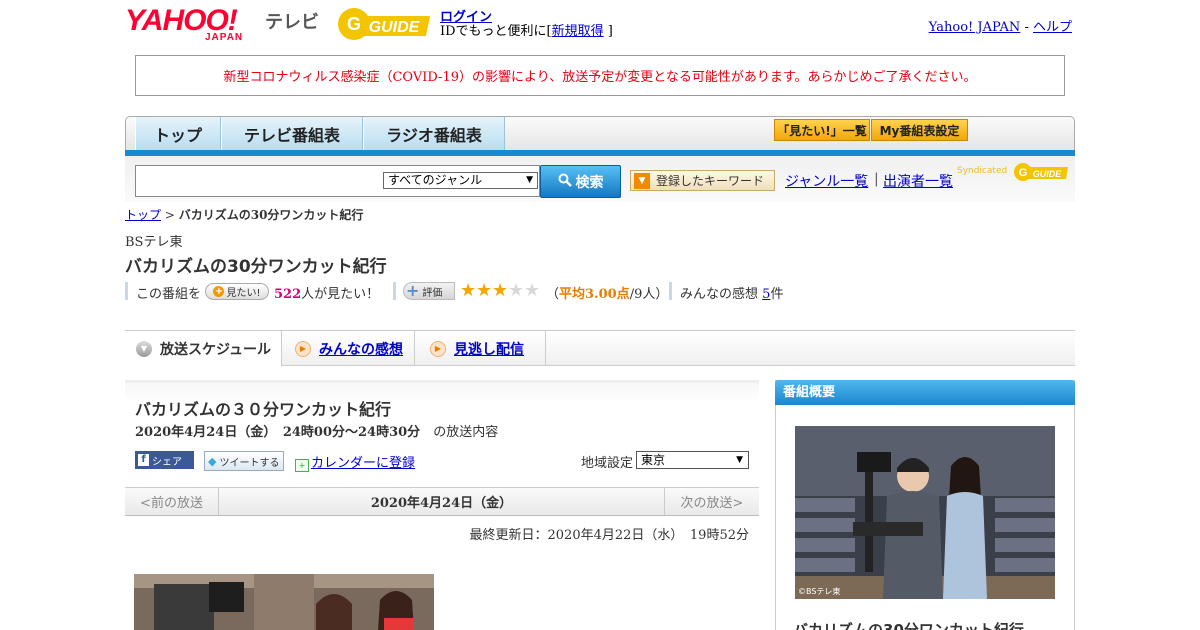 This screenshot has height=630, width=1200. I want to click on tab-streaming: ▶ 見逃し配信, so click(481, 348).